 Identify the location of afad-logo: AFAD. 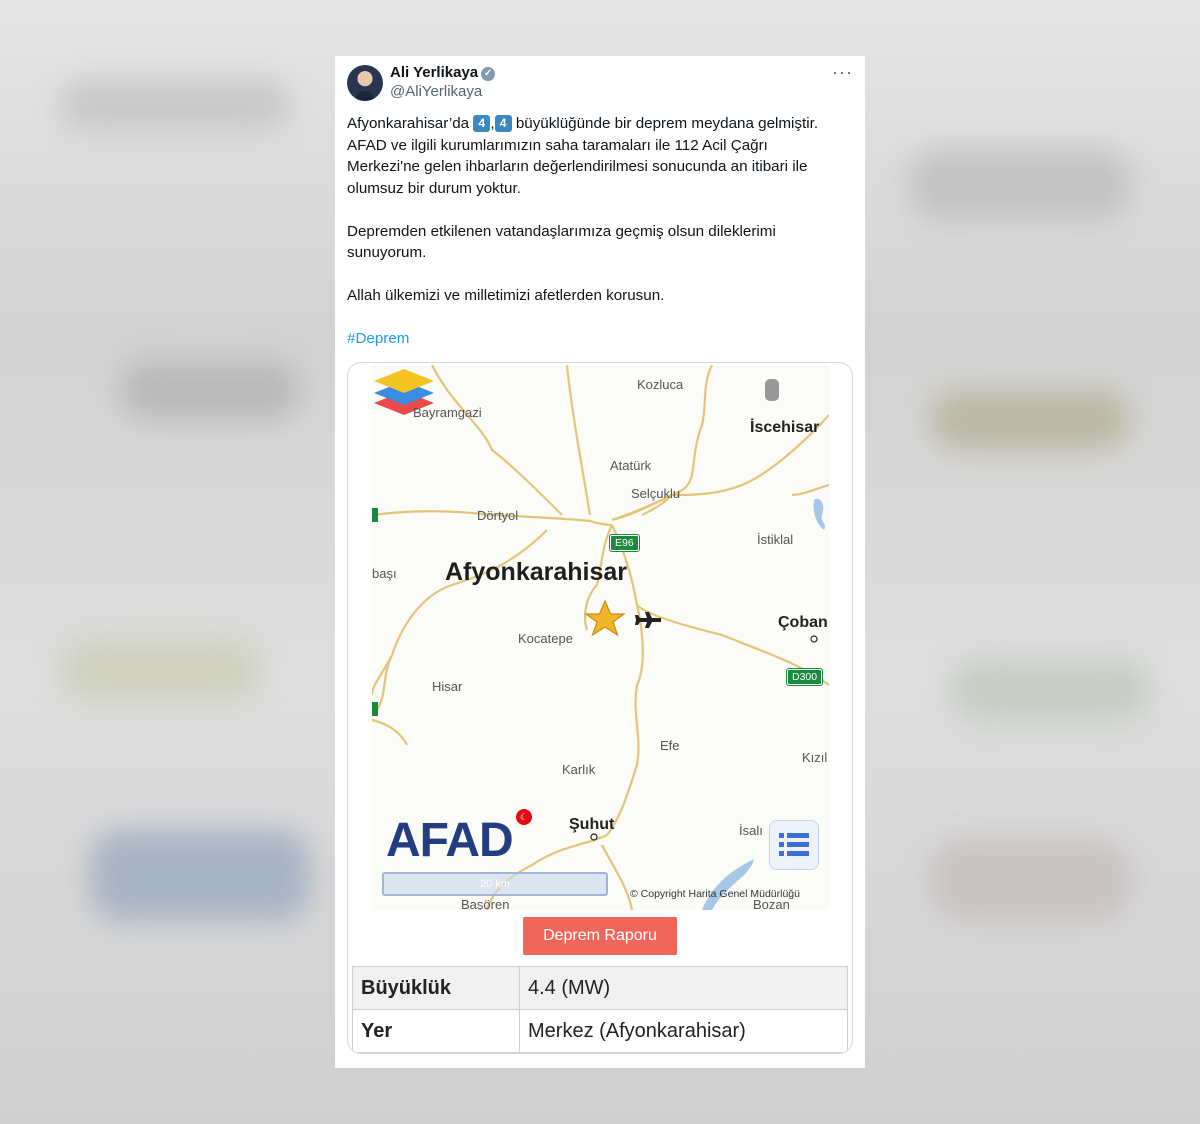
(450, 840).